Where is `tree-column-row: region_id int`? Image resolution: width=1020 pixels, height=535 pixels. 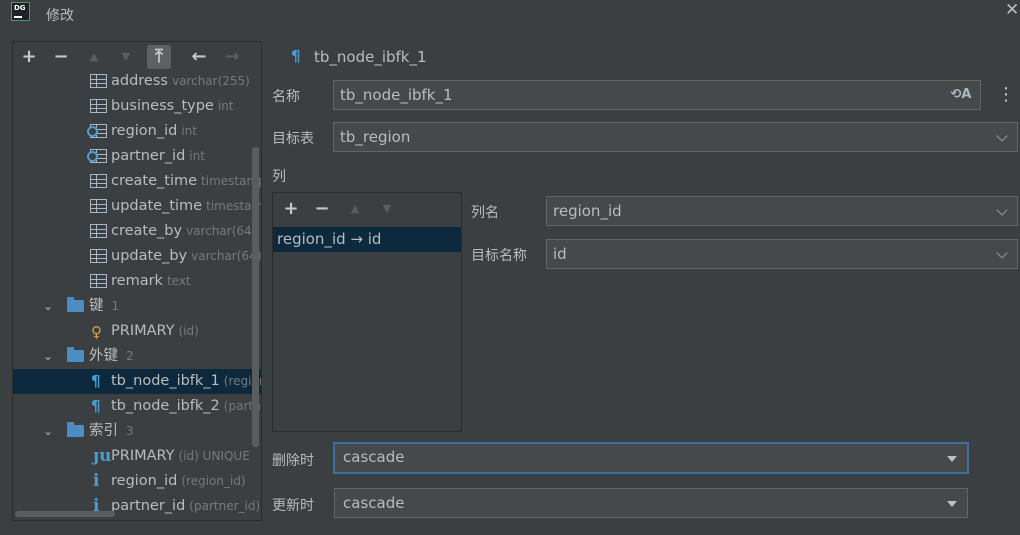 tree-column-row: region_id int is located at coordinates (137, 131).